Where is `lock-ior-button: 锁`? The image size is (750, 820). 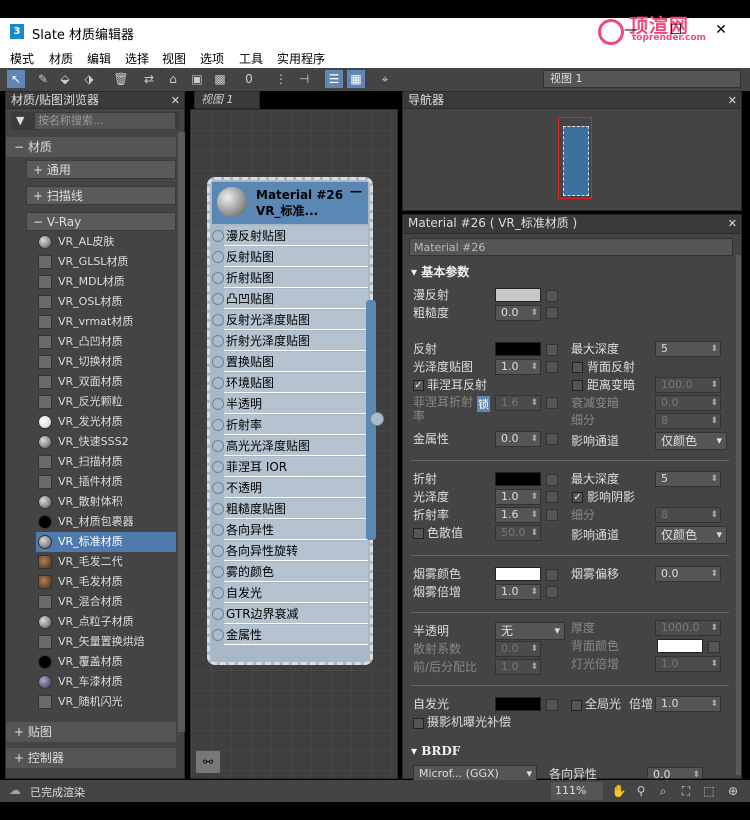 lock-ior-button: 锁 is located at coordinates (483, 404).